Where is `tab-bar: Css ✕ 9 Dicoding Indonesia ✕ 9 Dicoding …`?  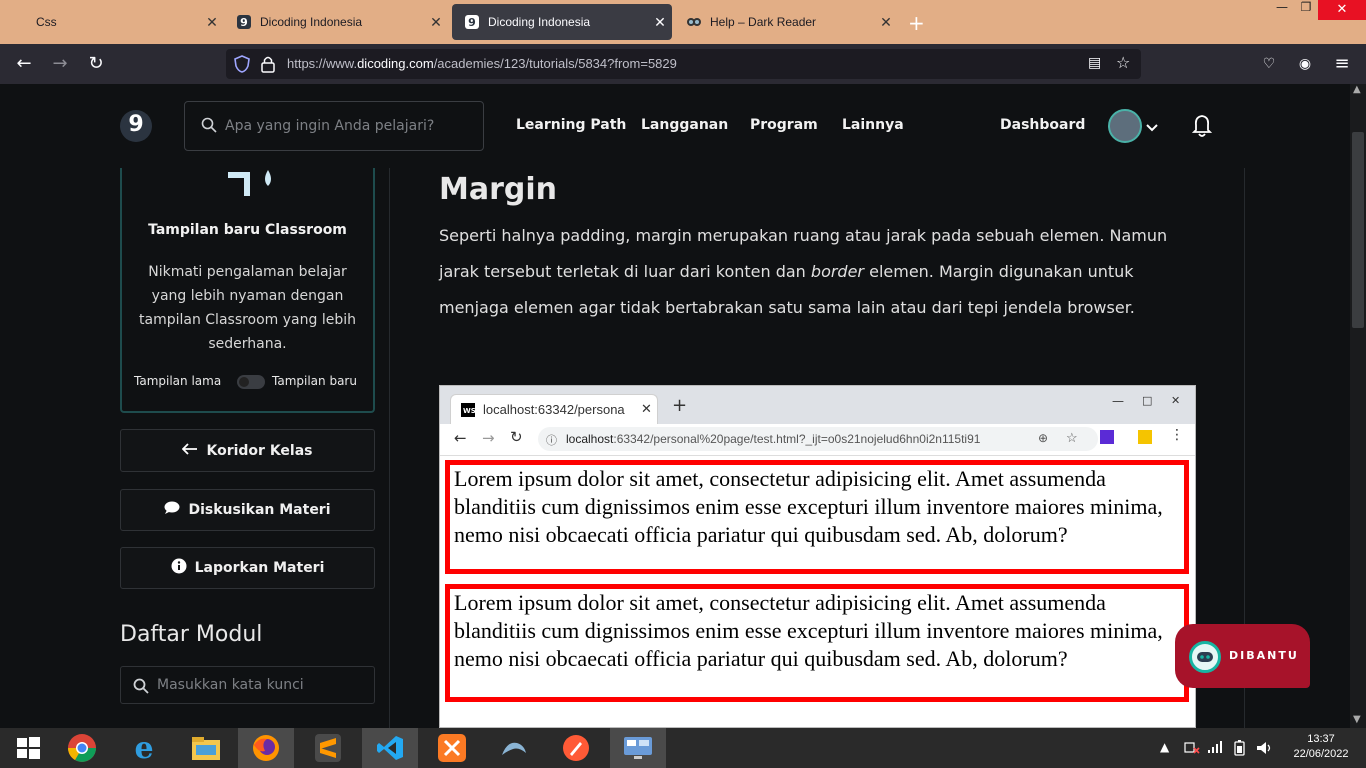 tab-bar: Css ✕ 9 Dicoding Indonesia ✕ 9 Dicoding … is located at coordinates (683, 22).